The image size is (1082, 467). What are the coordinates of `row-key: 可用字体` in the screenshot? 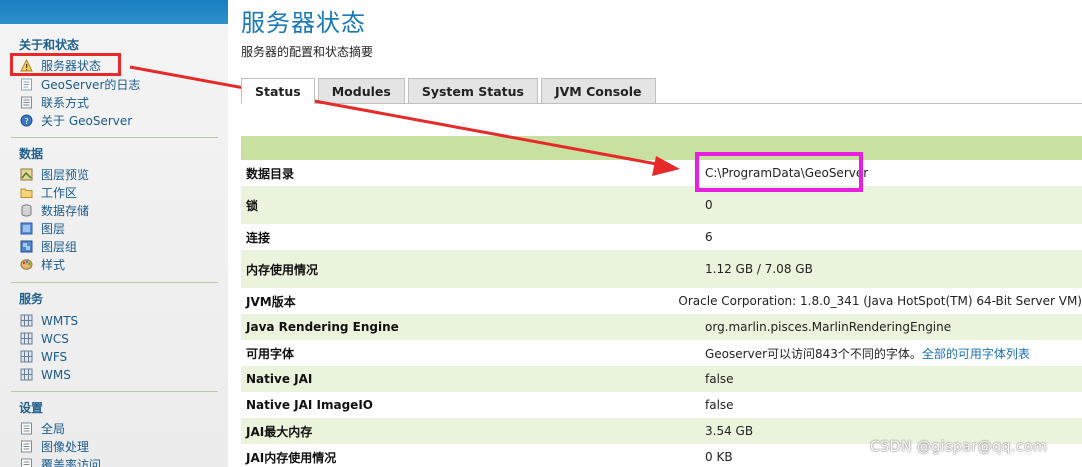 It's located at (270, 353).